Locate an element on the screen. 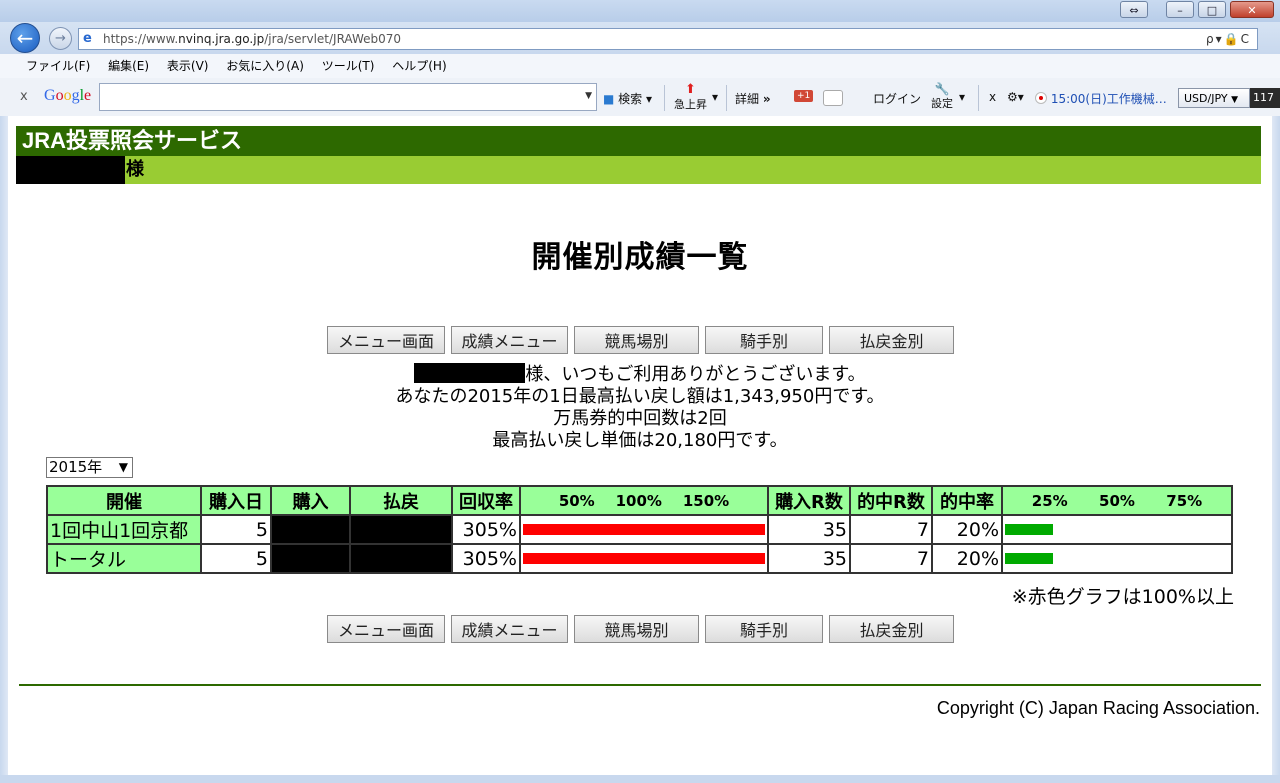 The image size is (1280, 783). meeting-name: トータル is located at coordinates (124, 558).